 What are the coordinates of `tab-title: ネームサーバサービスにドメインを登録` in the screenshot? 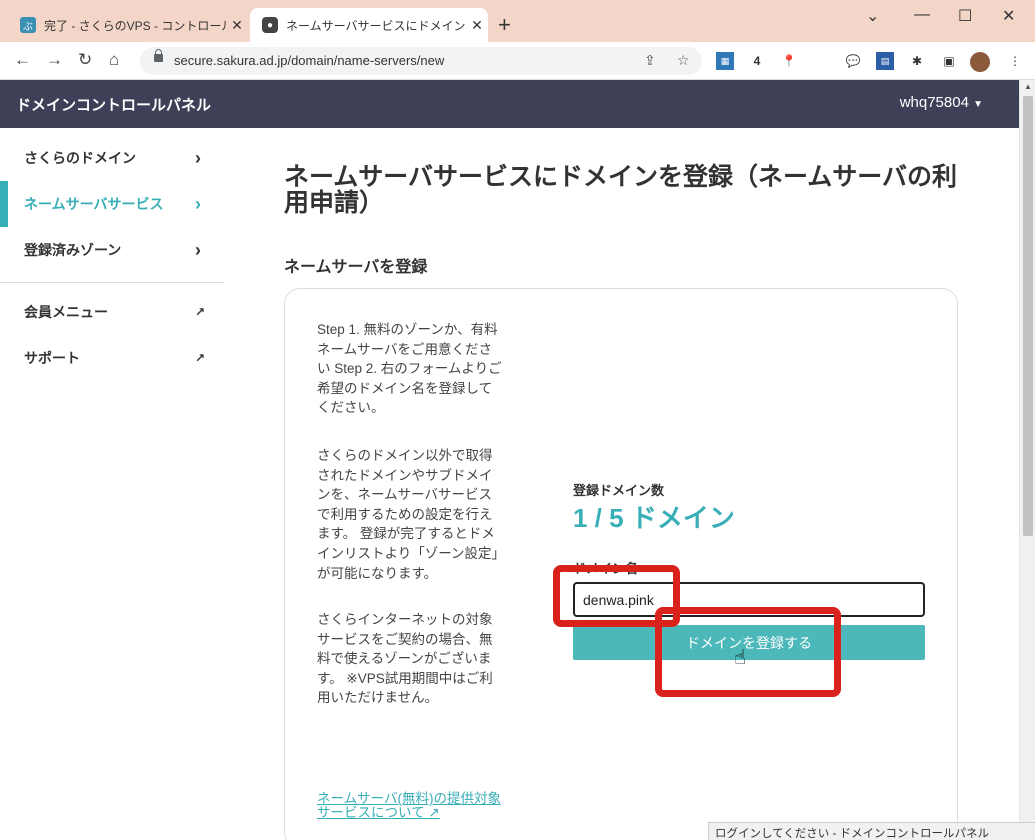 It's located at (376, 25).